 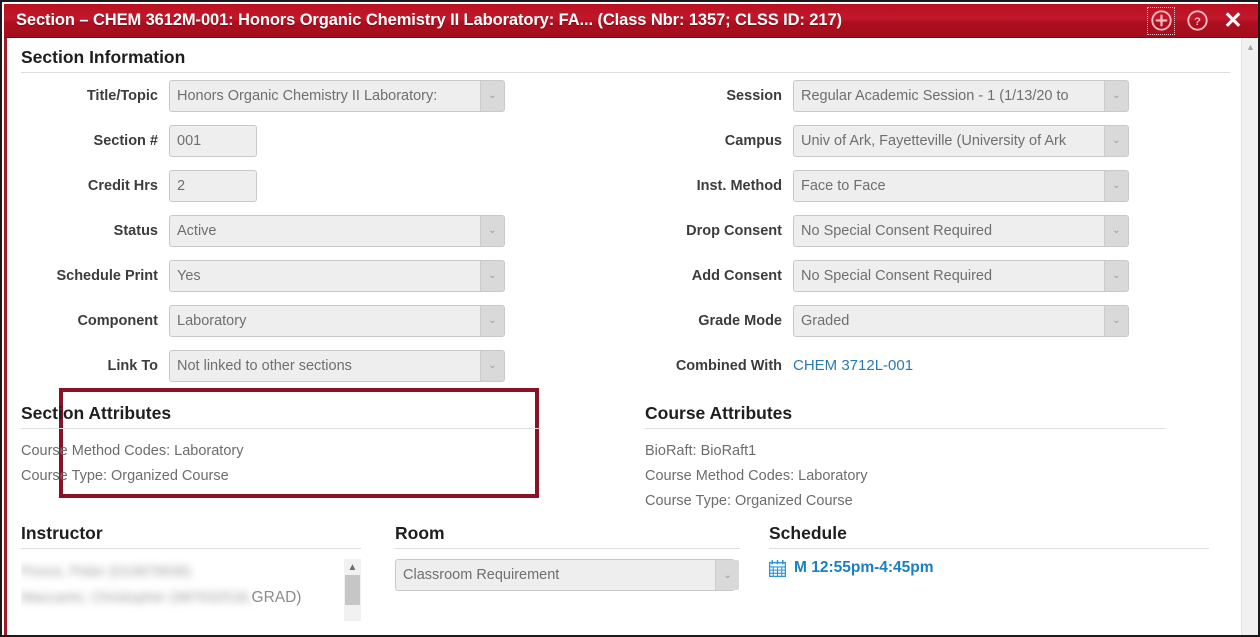 I want to click on list-item: Ponce, Peter (010879636), so click(x=191, y=572).